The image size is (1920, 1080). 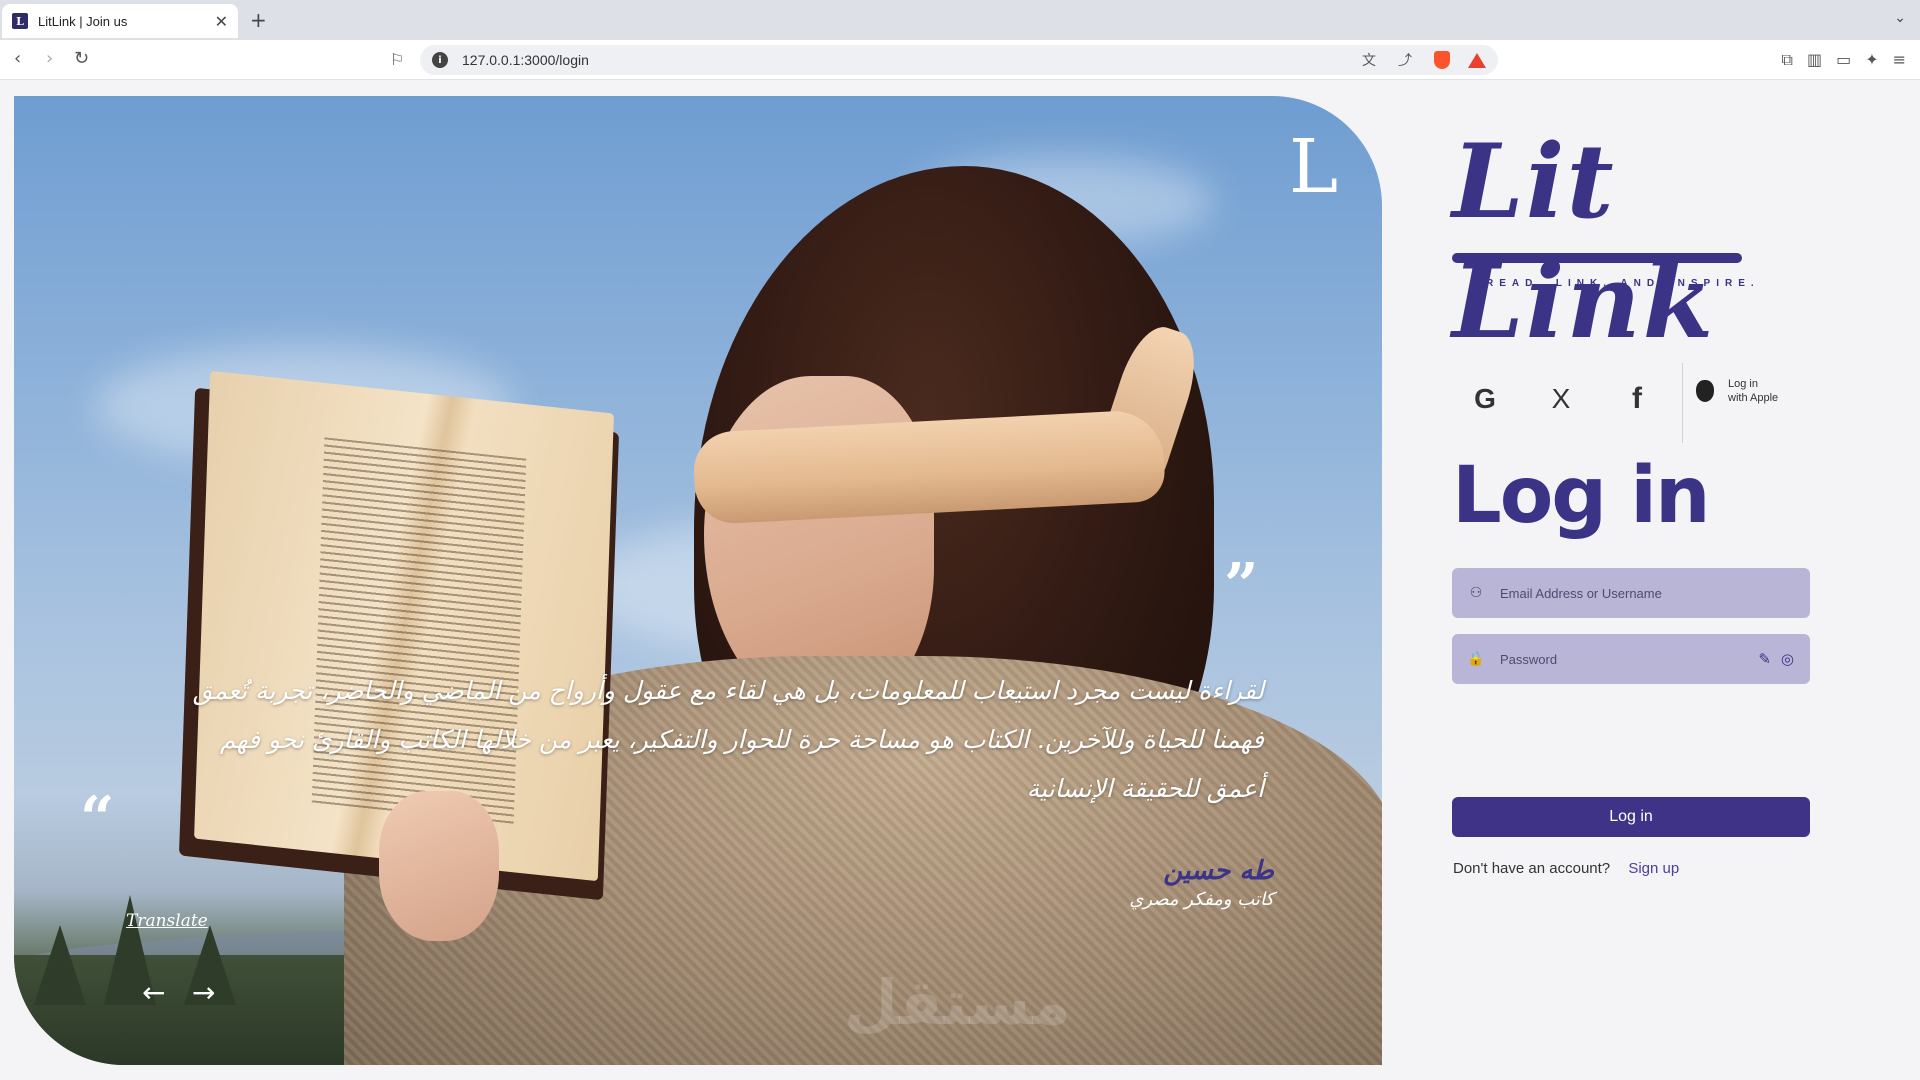 I want to click on share-icon: ⤴, so click(x=1405, y=60).